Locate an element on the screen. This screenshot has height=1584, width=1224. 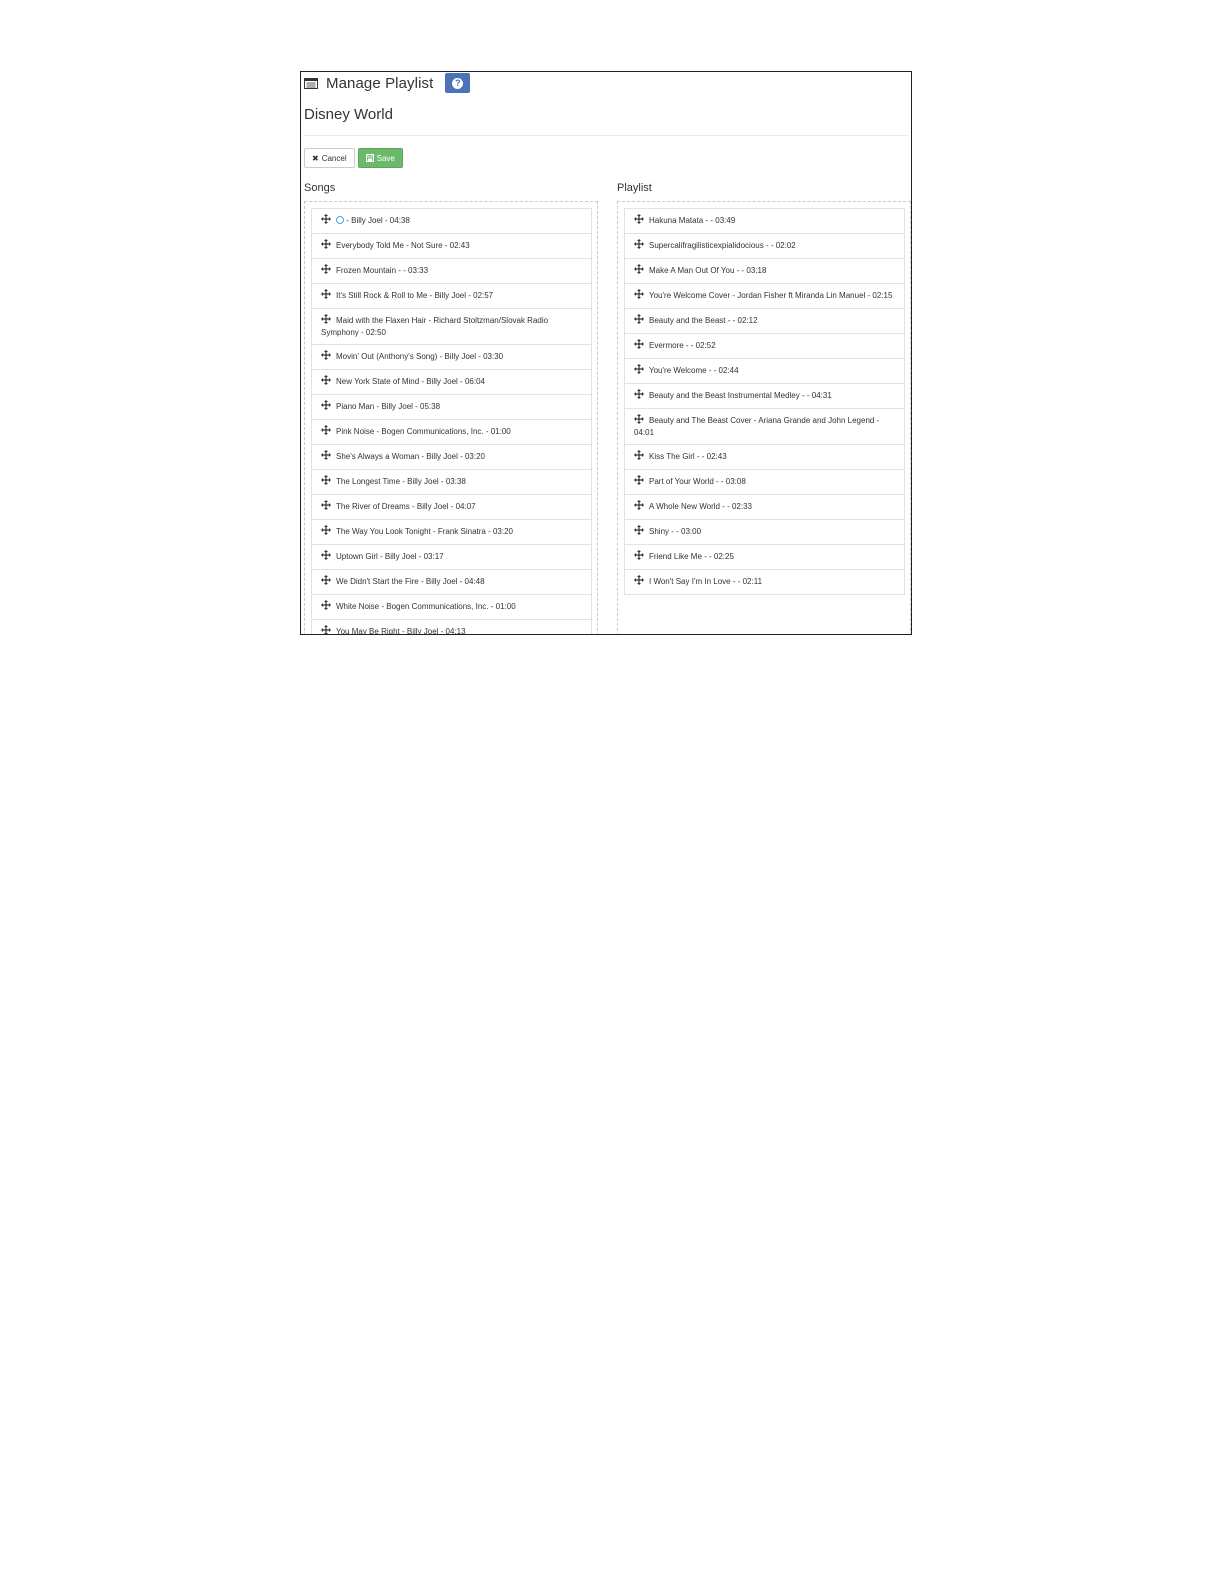
song-item: The Longest Time - Billy Joel - 03:38 is located at coordinates (451, 482).